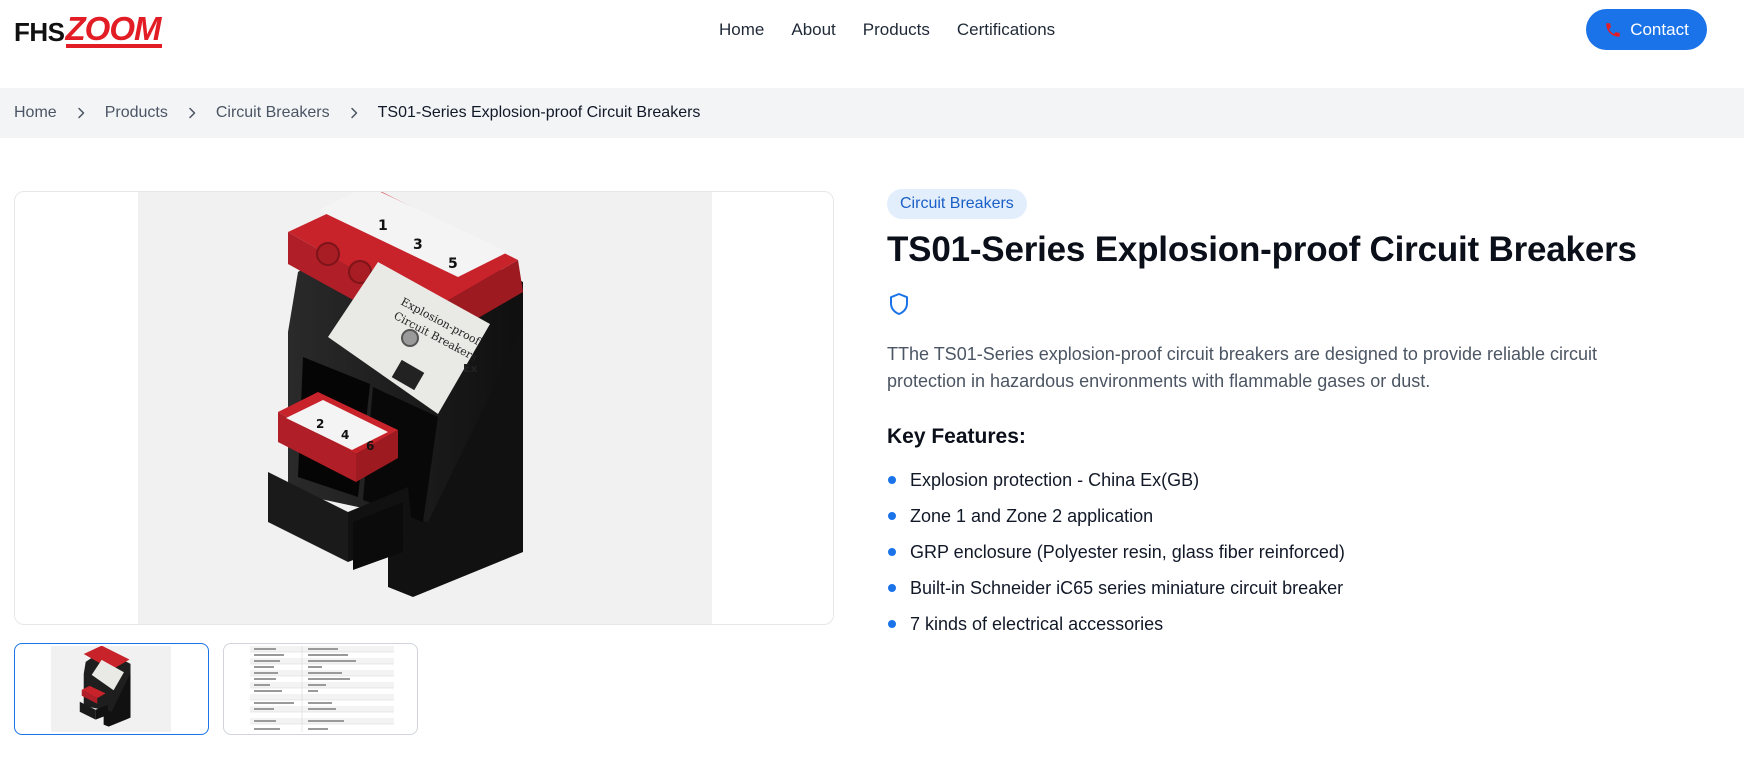 The width and height of the screenshot is (1744, 778). What do you see at coordinates (418, 245) in the screenshot?
I see `terminal-number-3: 3` at bounding box center [418, 245].